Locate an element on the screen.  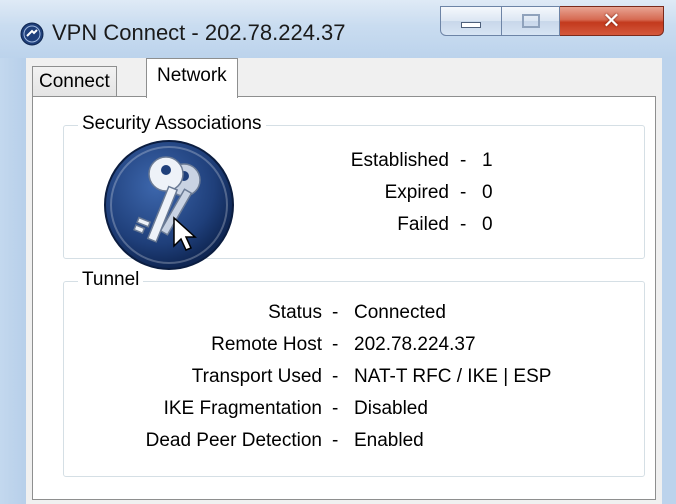
title-bar: VPN Connect - 202.78.224.37 ✕ is located at coordinates (338, 29).